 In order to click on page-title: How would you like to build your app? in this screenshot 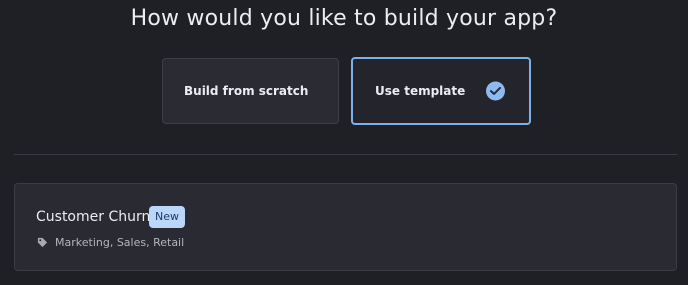, I will do `click(344, 18)`.